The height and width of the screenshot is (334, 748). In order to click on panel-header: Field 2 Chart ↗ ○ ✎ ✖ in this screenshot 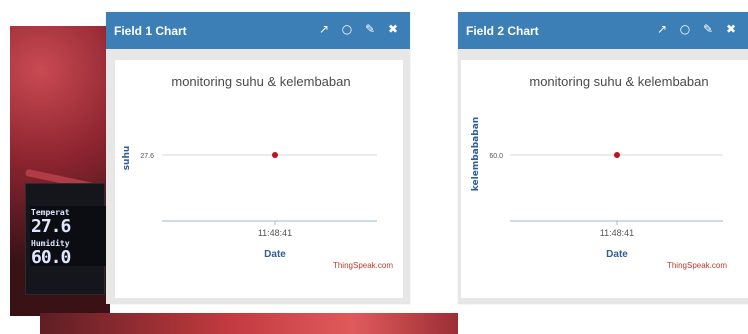, I will do `click(603, 30)`.